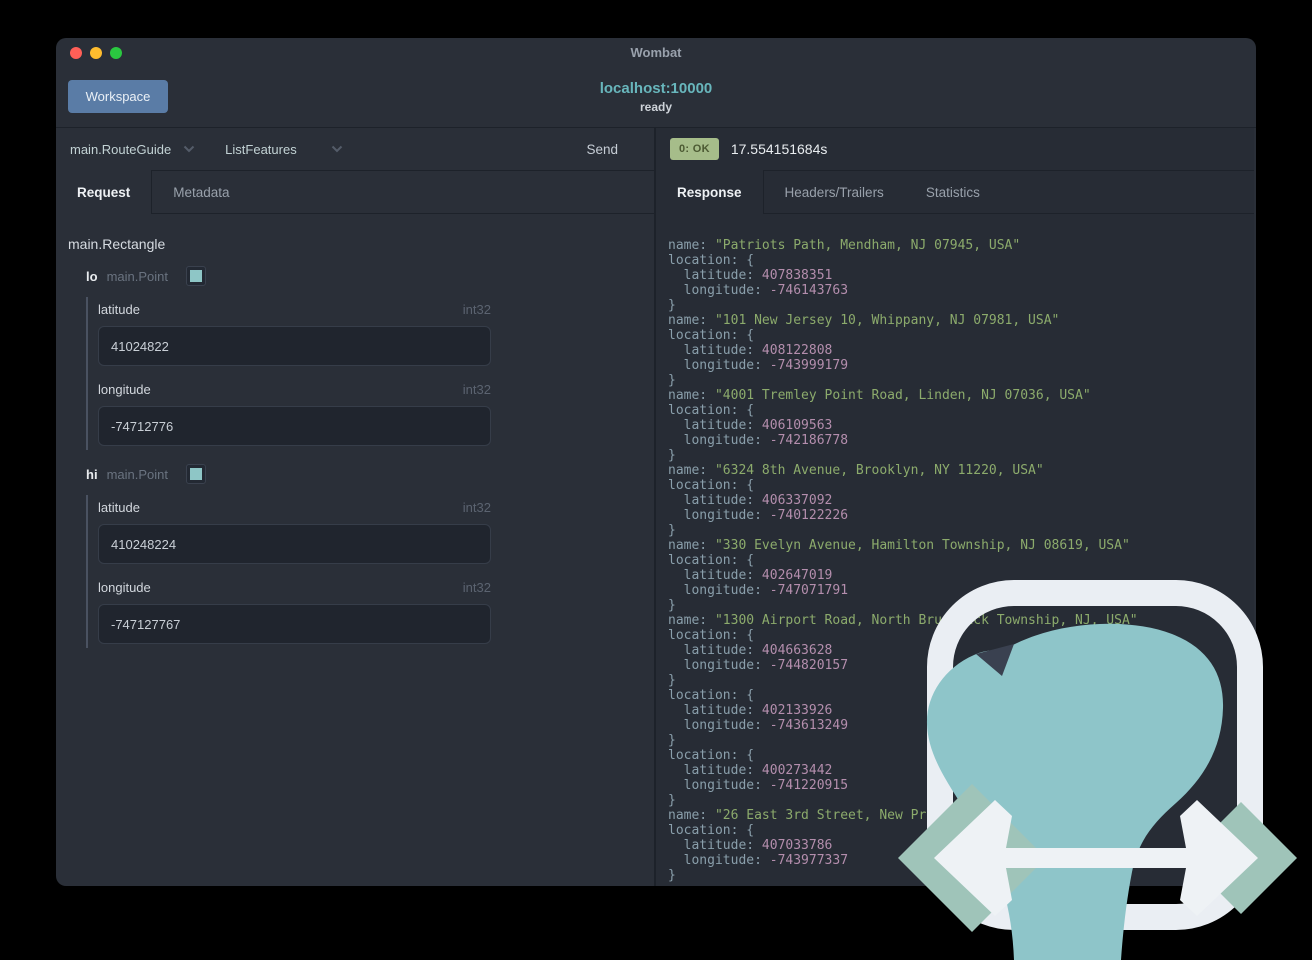  What do you see at coordinates (758, 860) in the screenshot?
I see `response-line: longitude: -743977337` at bounding box center [758, 860].